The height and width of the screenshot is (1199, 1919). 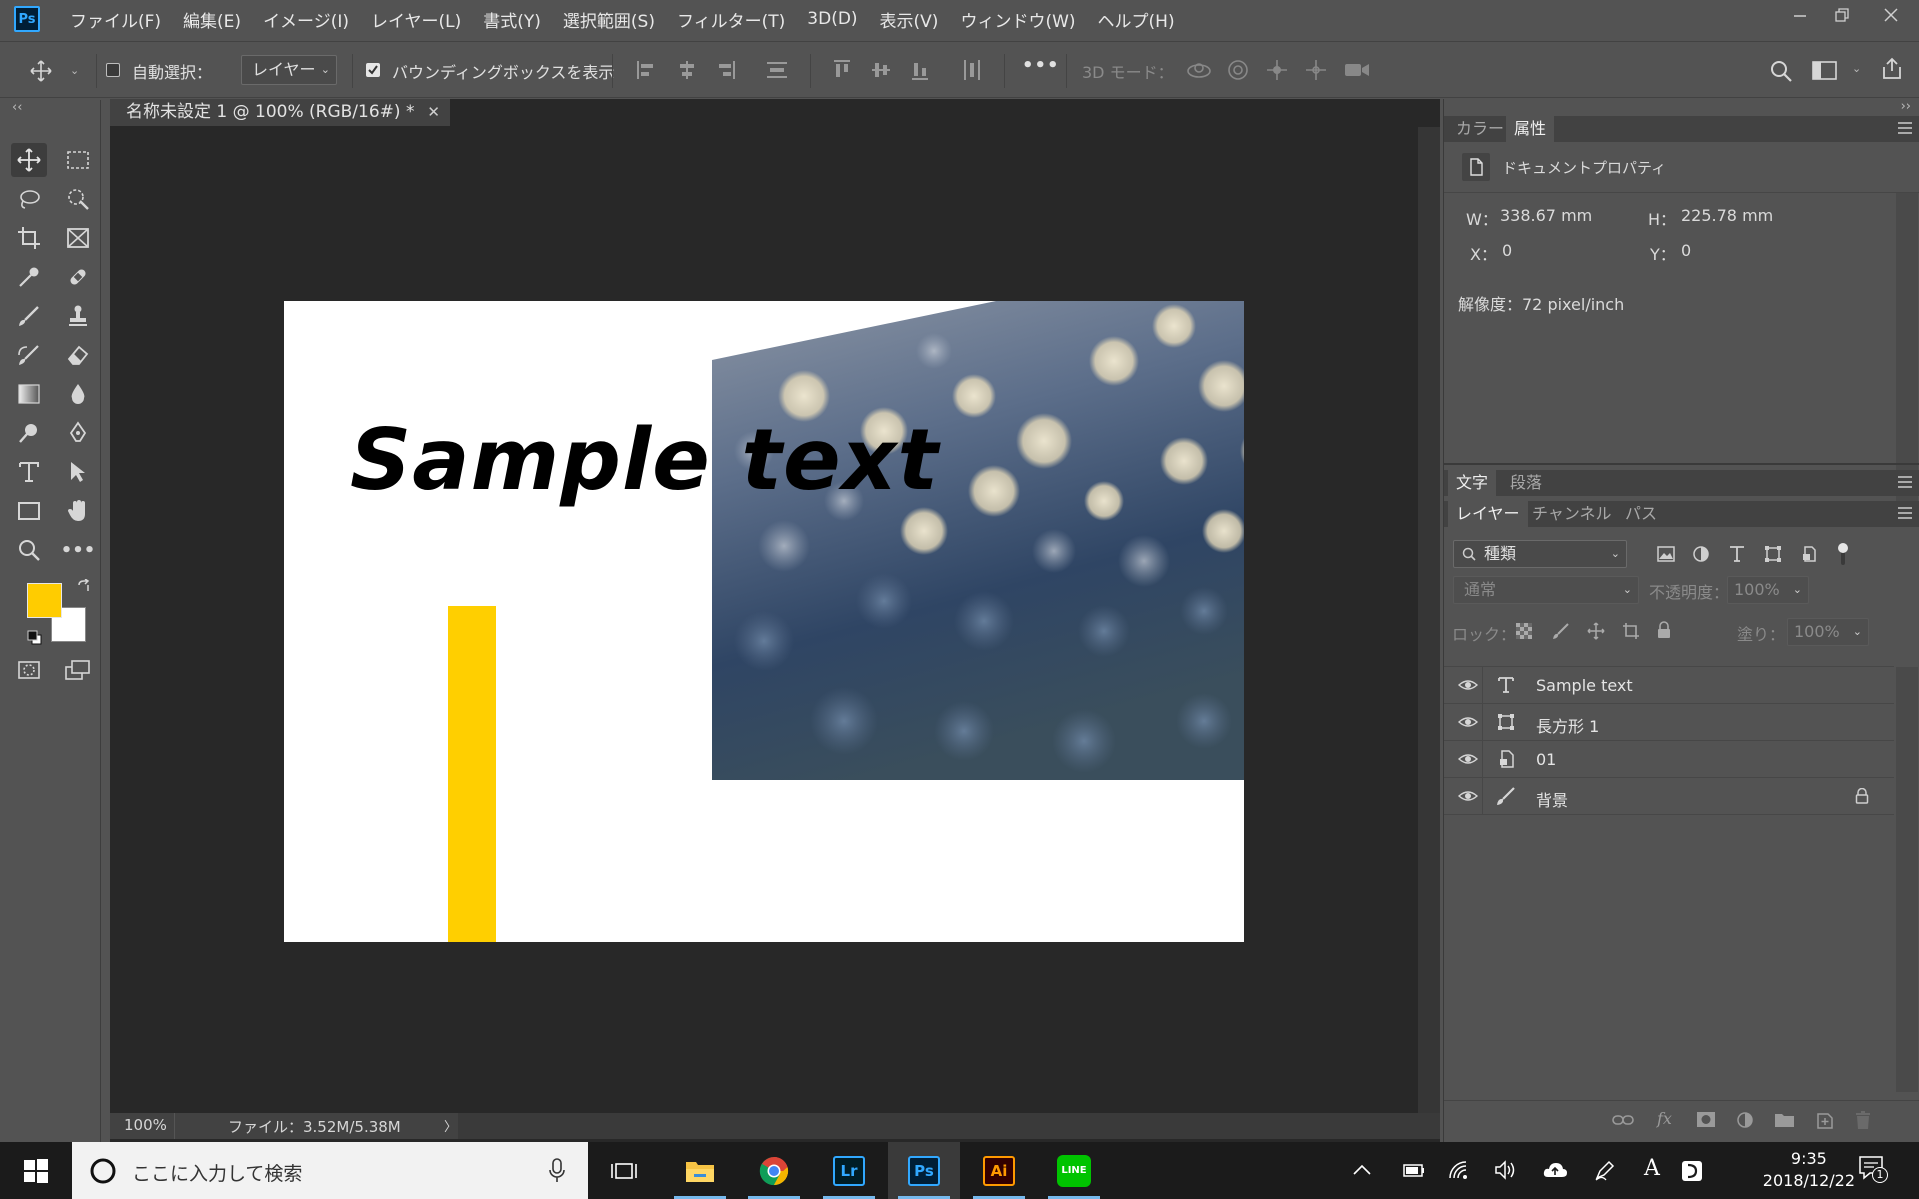 What do you see at coordinates (1460, 1170) in the screenshot?
I see `wifi-icon` at bounding box center [1460, 1170].